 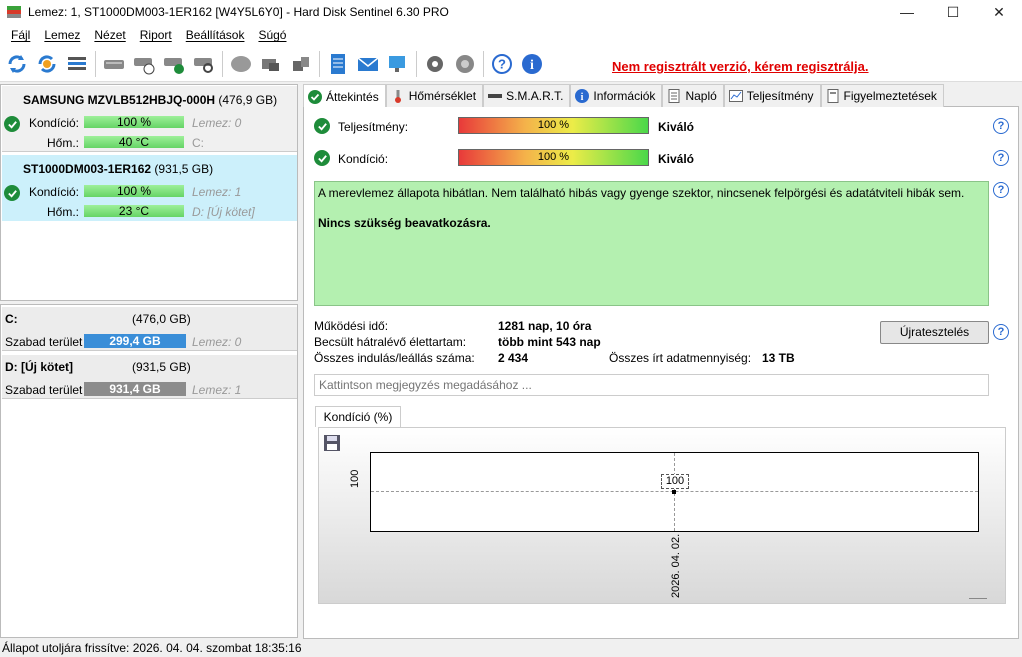 I want to click on status-action: Nincs szükség beavatkozásra., so click(x=404, y=223).